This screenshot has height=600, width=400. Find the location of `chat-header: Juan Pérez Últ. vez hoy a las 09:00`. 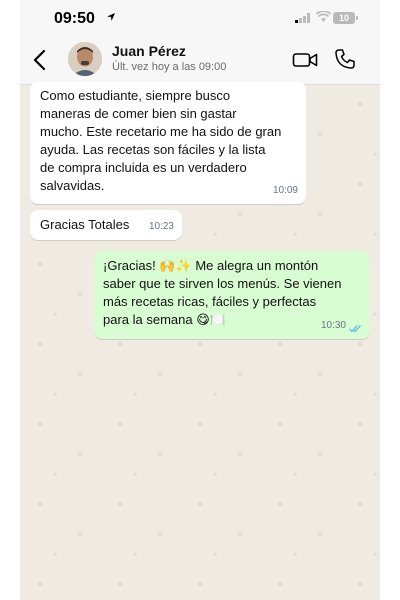

chat-header: Juan Pérez Últ. vez hoy a las 09:00 is located at coordinates (200, 60).